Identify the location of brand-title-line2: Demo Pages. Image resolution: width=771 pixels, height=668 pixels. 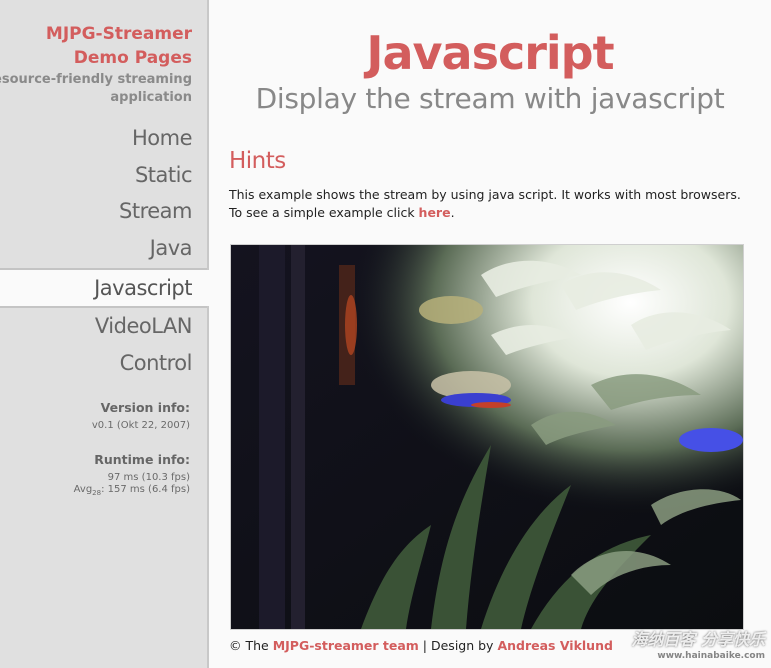
(132, 58).